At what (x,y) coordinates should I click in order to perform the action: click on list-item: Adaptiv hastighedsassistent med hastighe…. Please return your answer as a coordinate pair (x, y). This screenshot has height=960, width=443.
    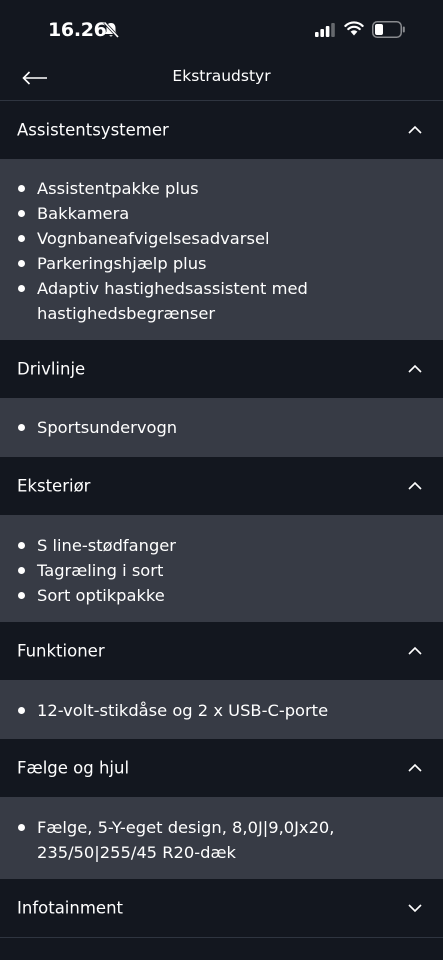
    Looking at the image, I should click on (224, 301).